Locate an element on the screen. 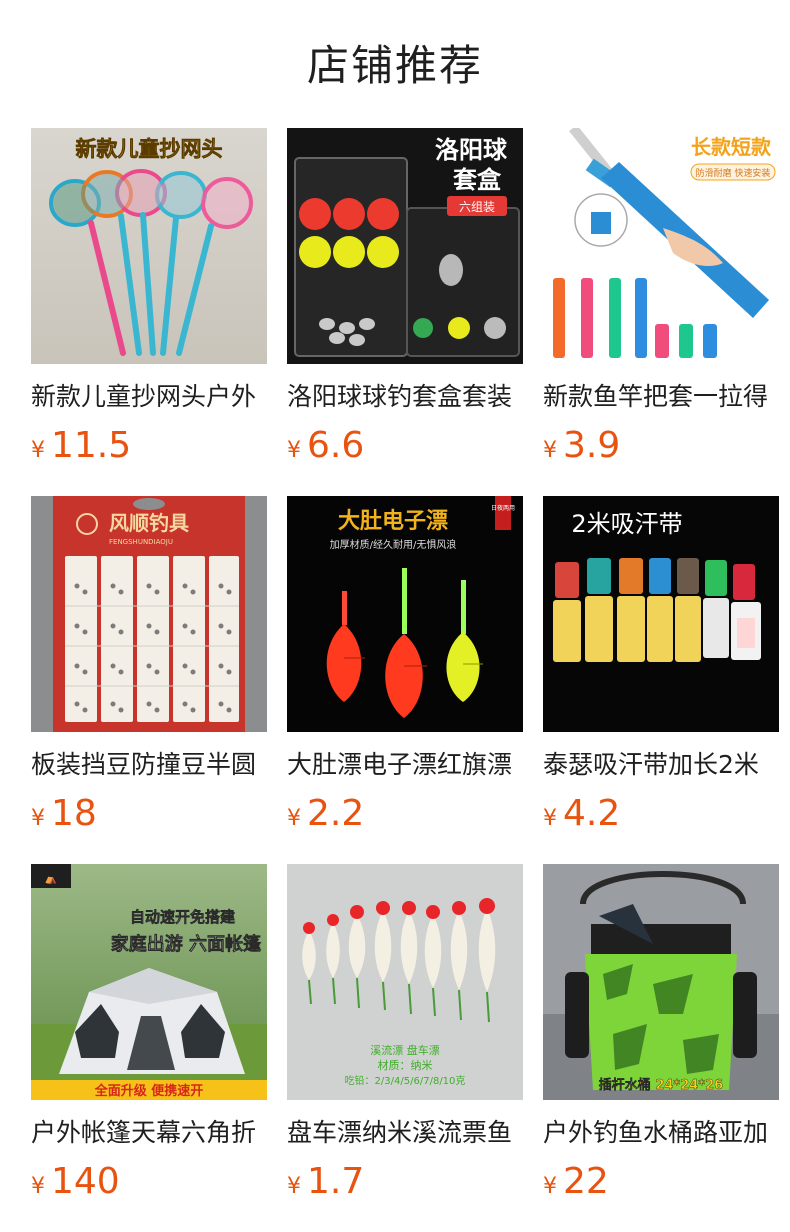 This screenshot has width=790, height=1232. product-name: 新款鱼竿把套一拉得 is located at coordinates (661, 397).